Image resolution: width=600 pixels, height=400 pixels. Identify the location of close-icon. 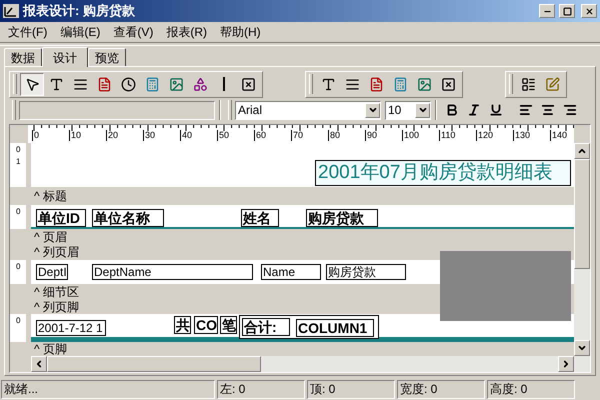
(589, 11).